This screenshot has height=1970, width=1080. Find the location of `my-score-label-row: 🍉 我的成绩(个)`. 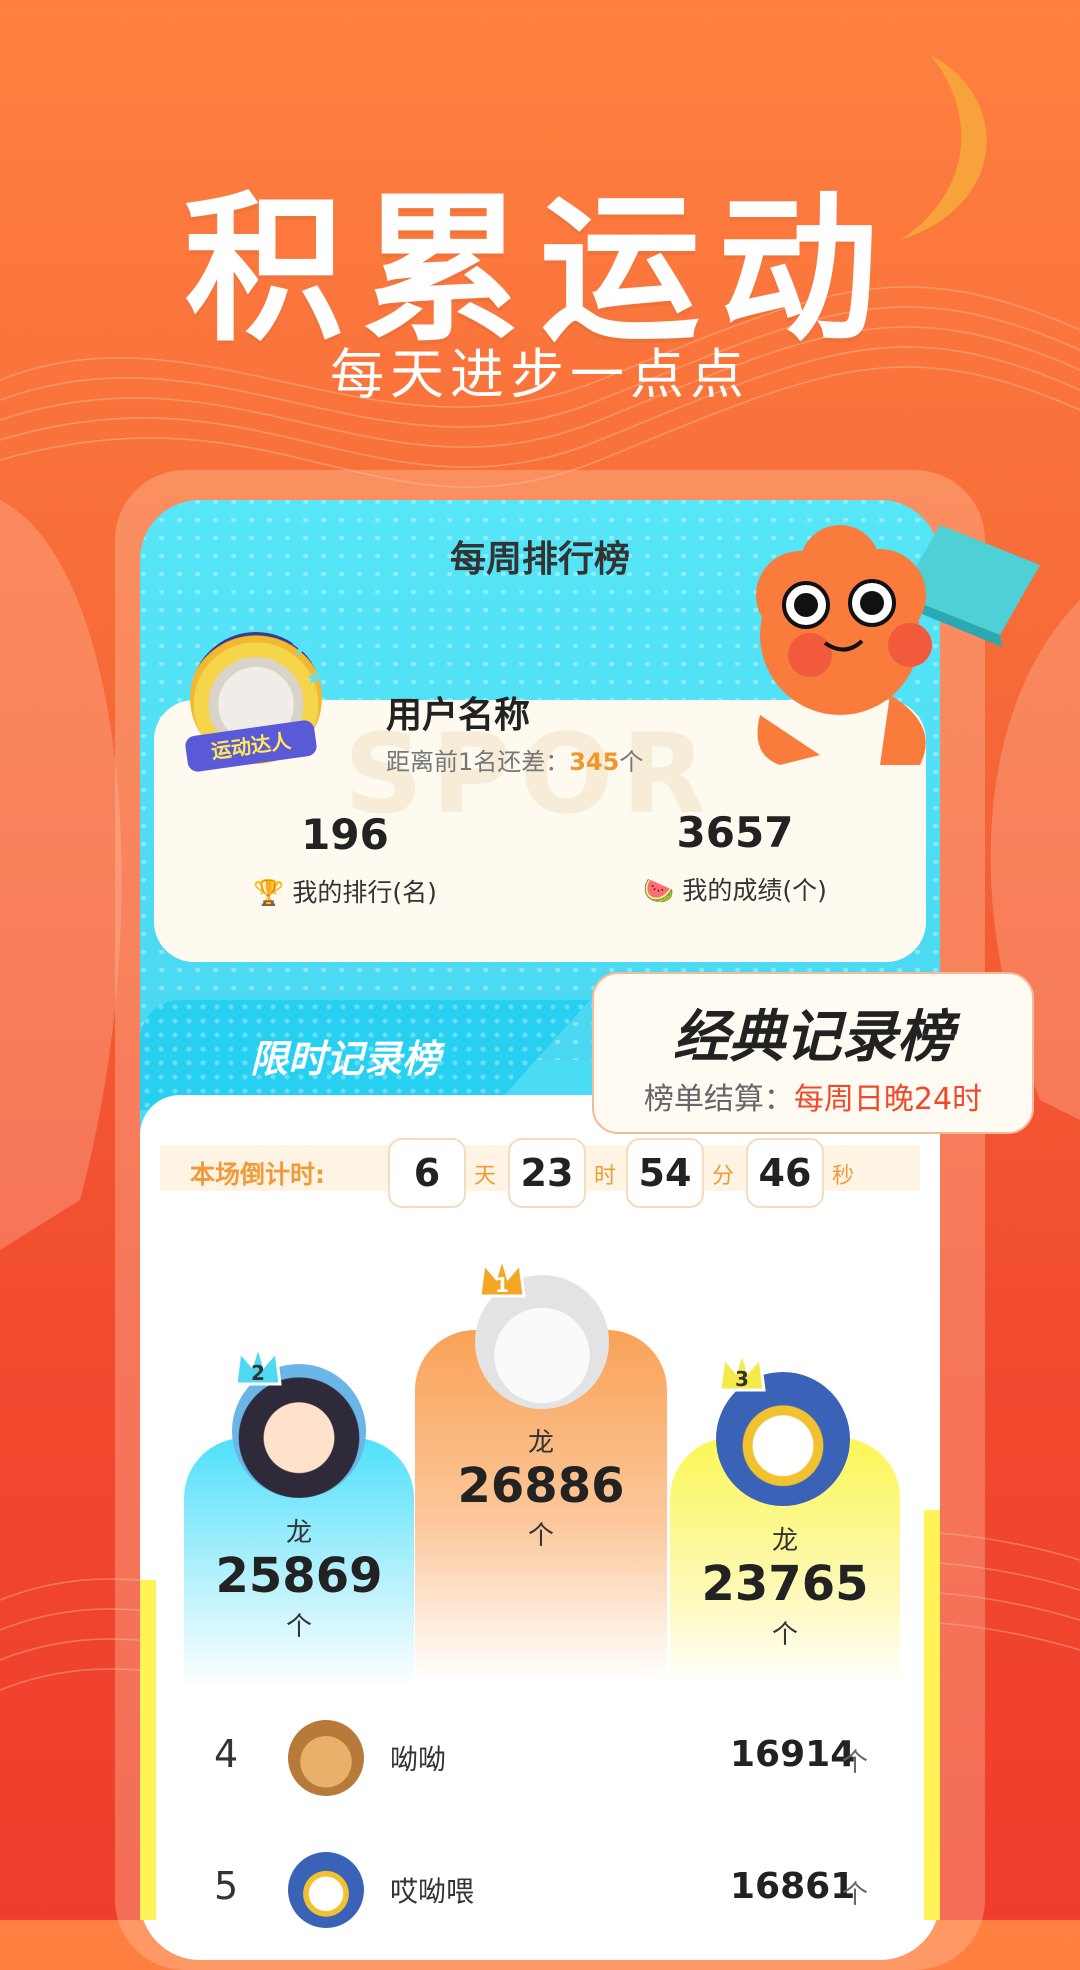

my-score-label-row: 🍉 我的成绩(个) is located at coordinates (735, 889).